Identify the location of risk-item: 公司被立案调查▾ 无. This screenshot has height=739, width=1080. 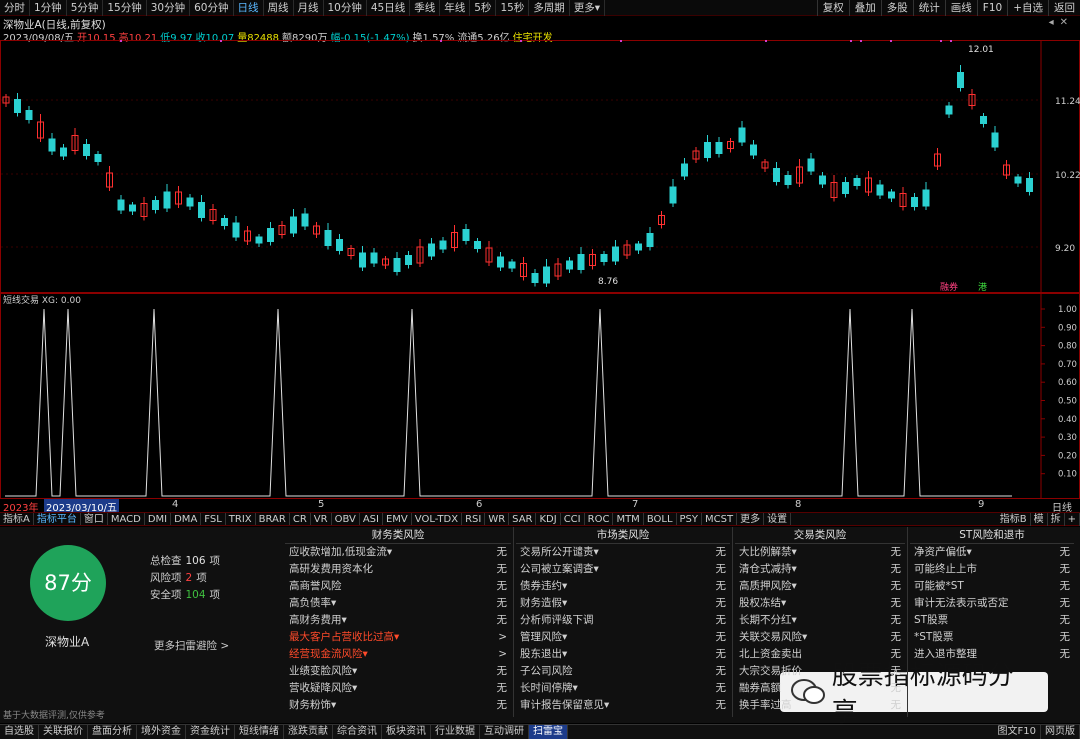
(623, 569).